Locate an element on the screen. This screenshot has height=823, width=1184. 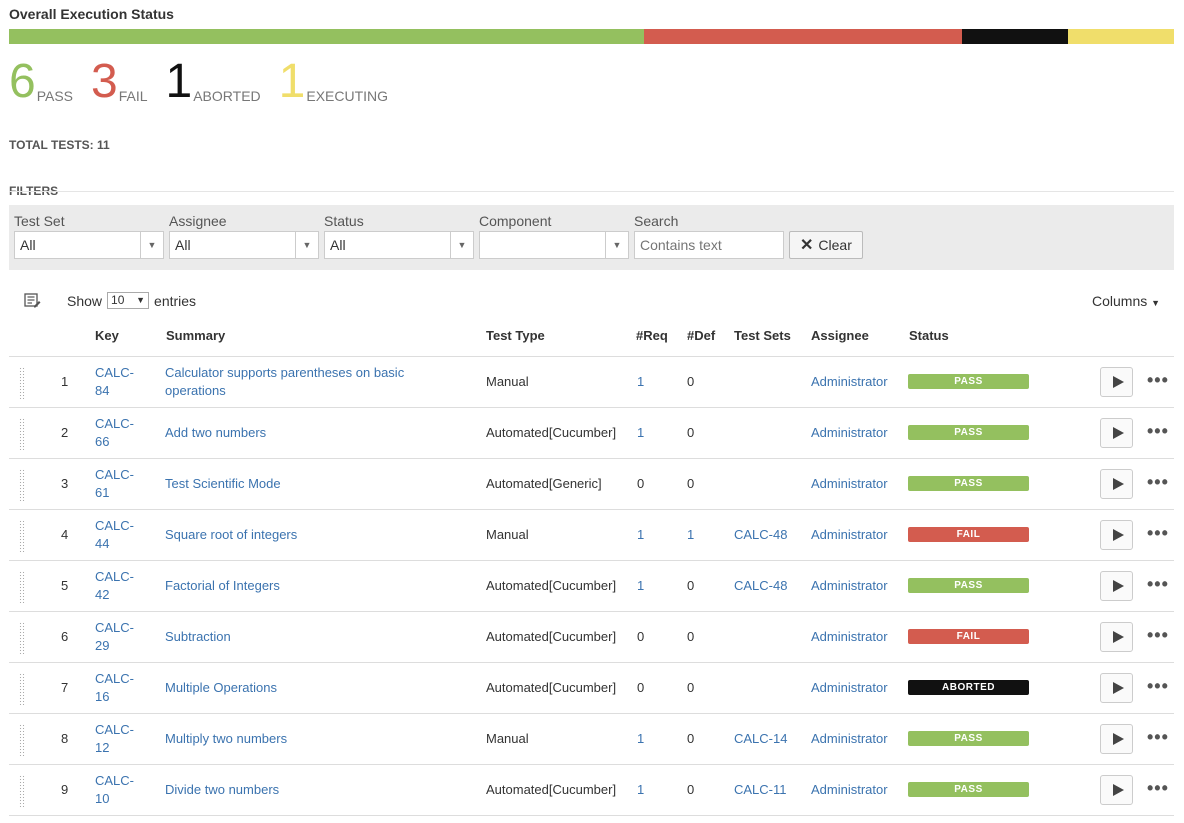
test-key-link: CALC- 16 is located at coordinates (114, 688).